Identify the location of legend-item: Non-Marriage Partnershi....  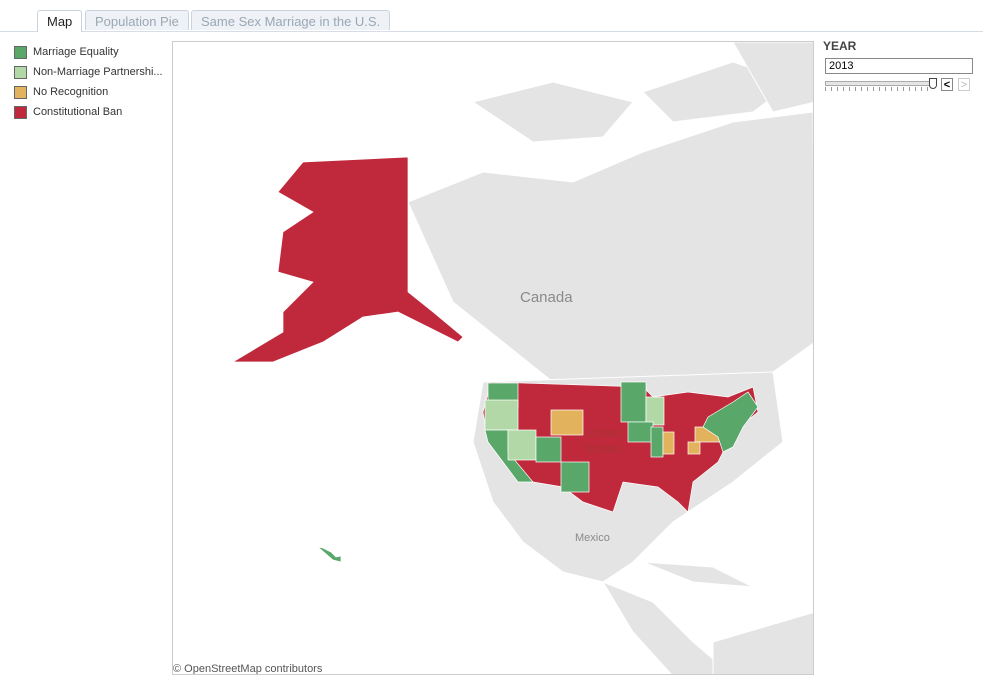
(88, 72).